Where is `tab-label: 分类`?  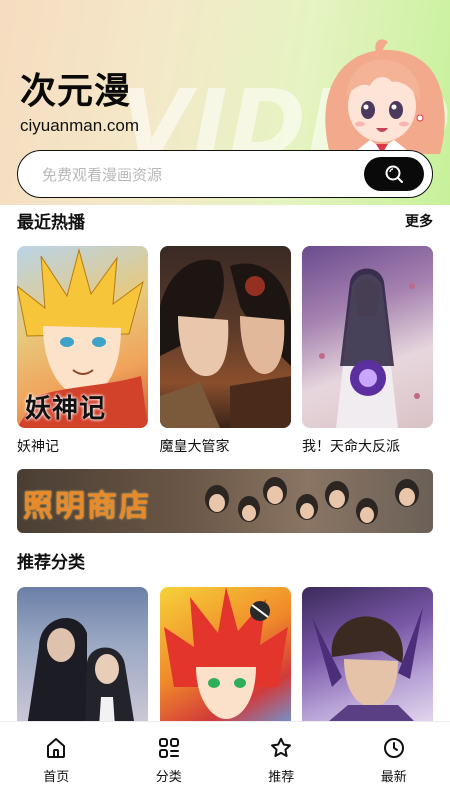 tab-label: 分类 is located at coordinates (168, 777).